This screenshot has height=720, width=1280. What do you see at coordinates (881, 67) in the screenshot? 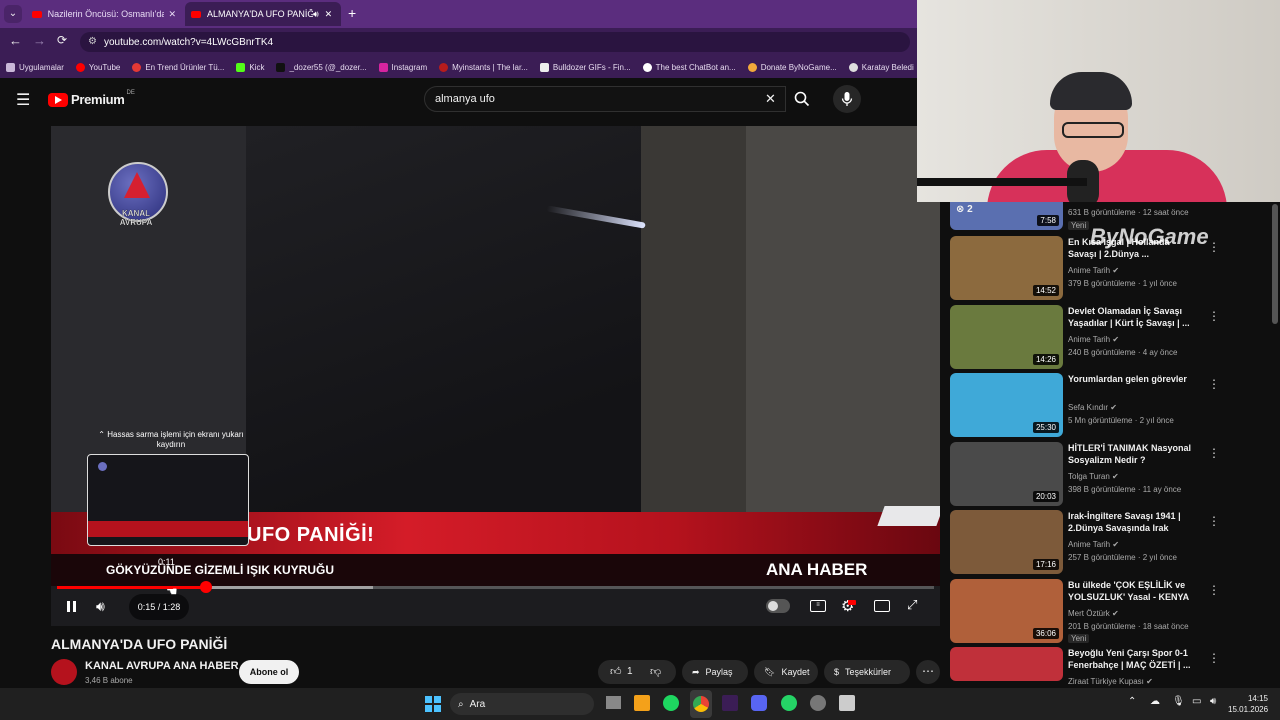
I see `bookmark-karatay: Karatay Beledi` at bounding box center [881, 67].